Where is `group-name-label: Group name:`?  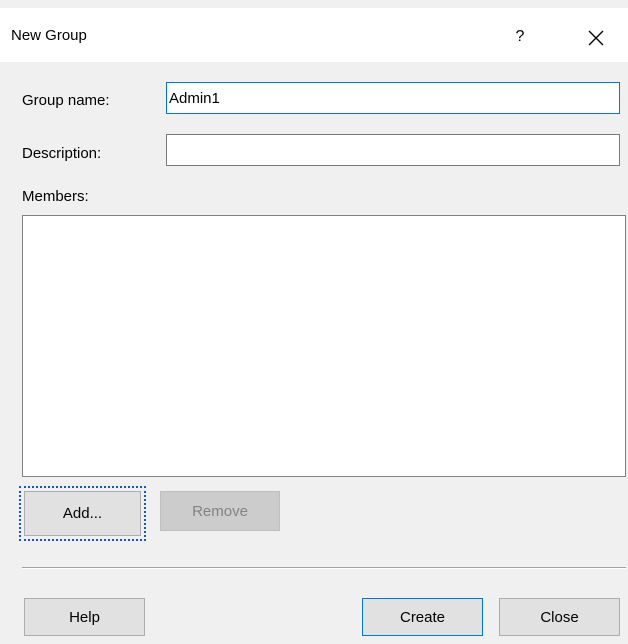
group-name-label: Group name: is located at coordinates (66, 100).